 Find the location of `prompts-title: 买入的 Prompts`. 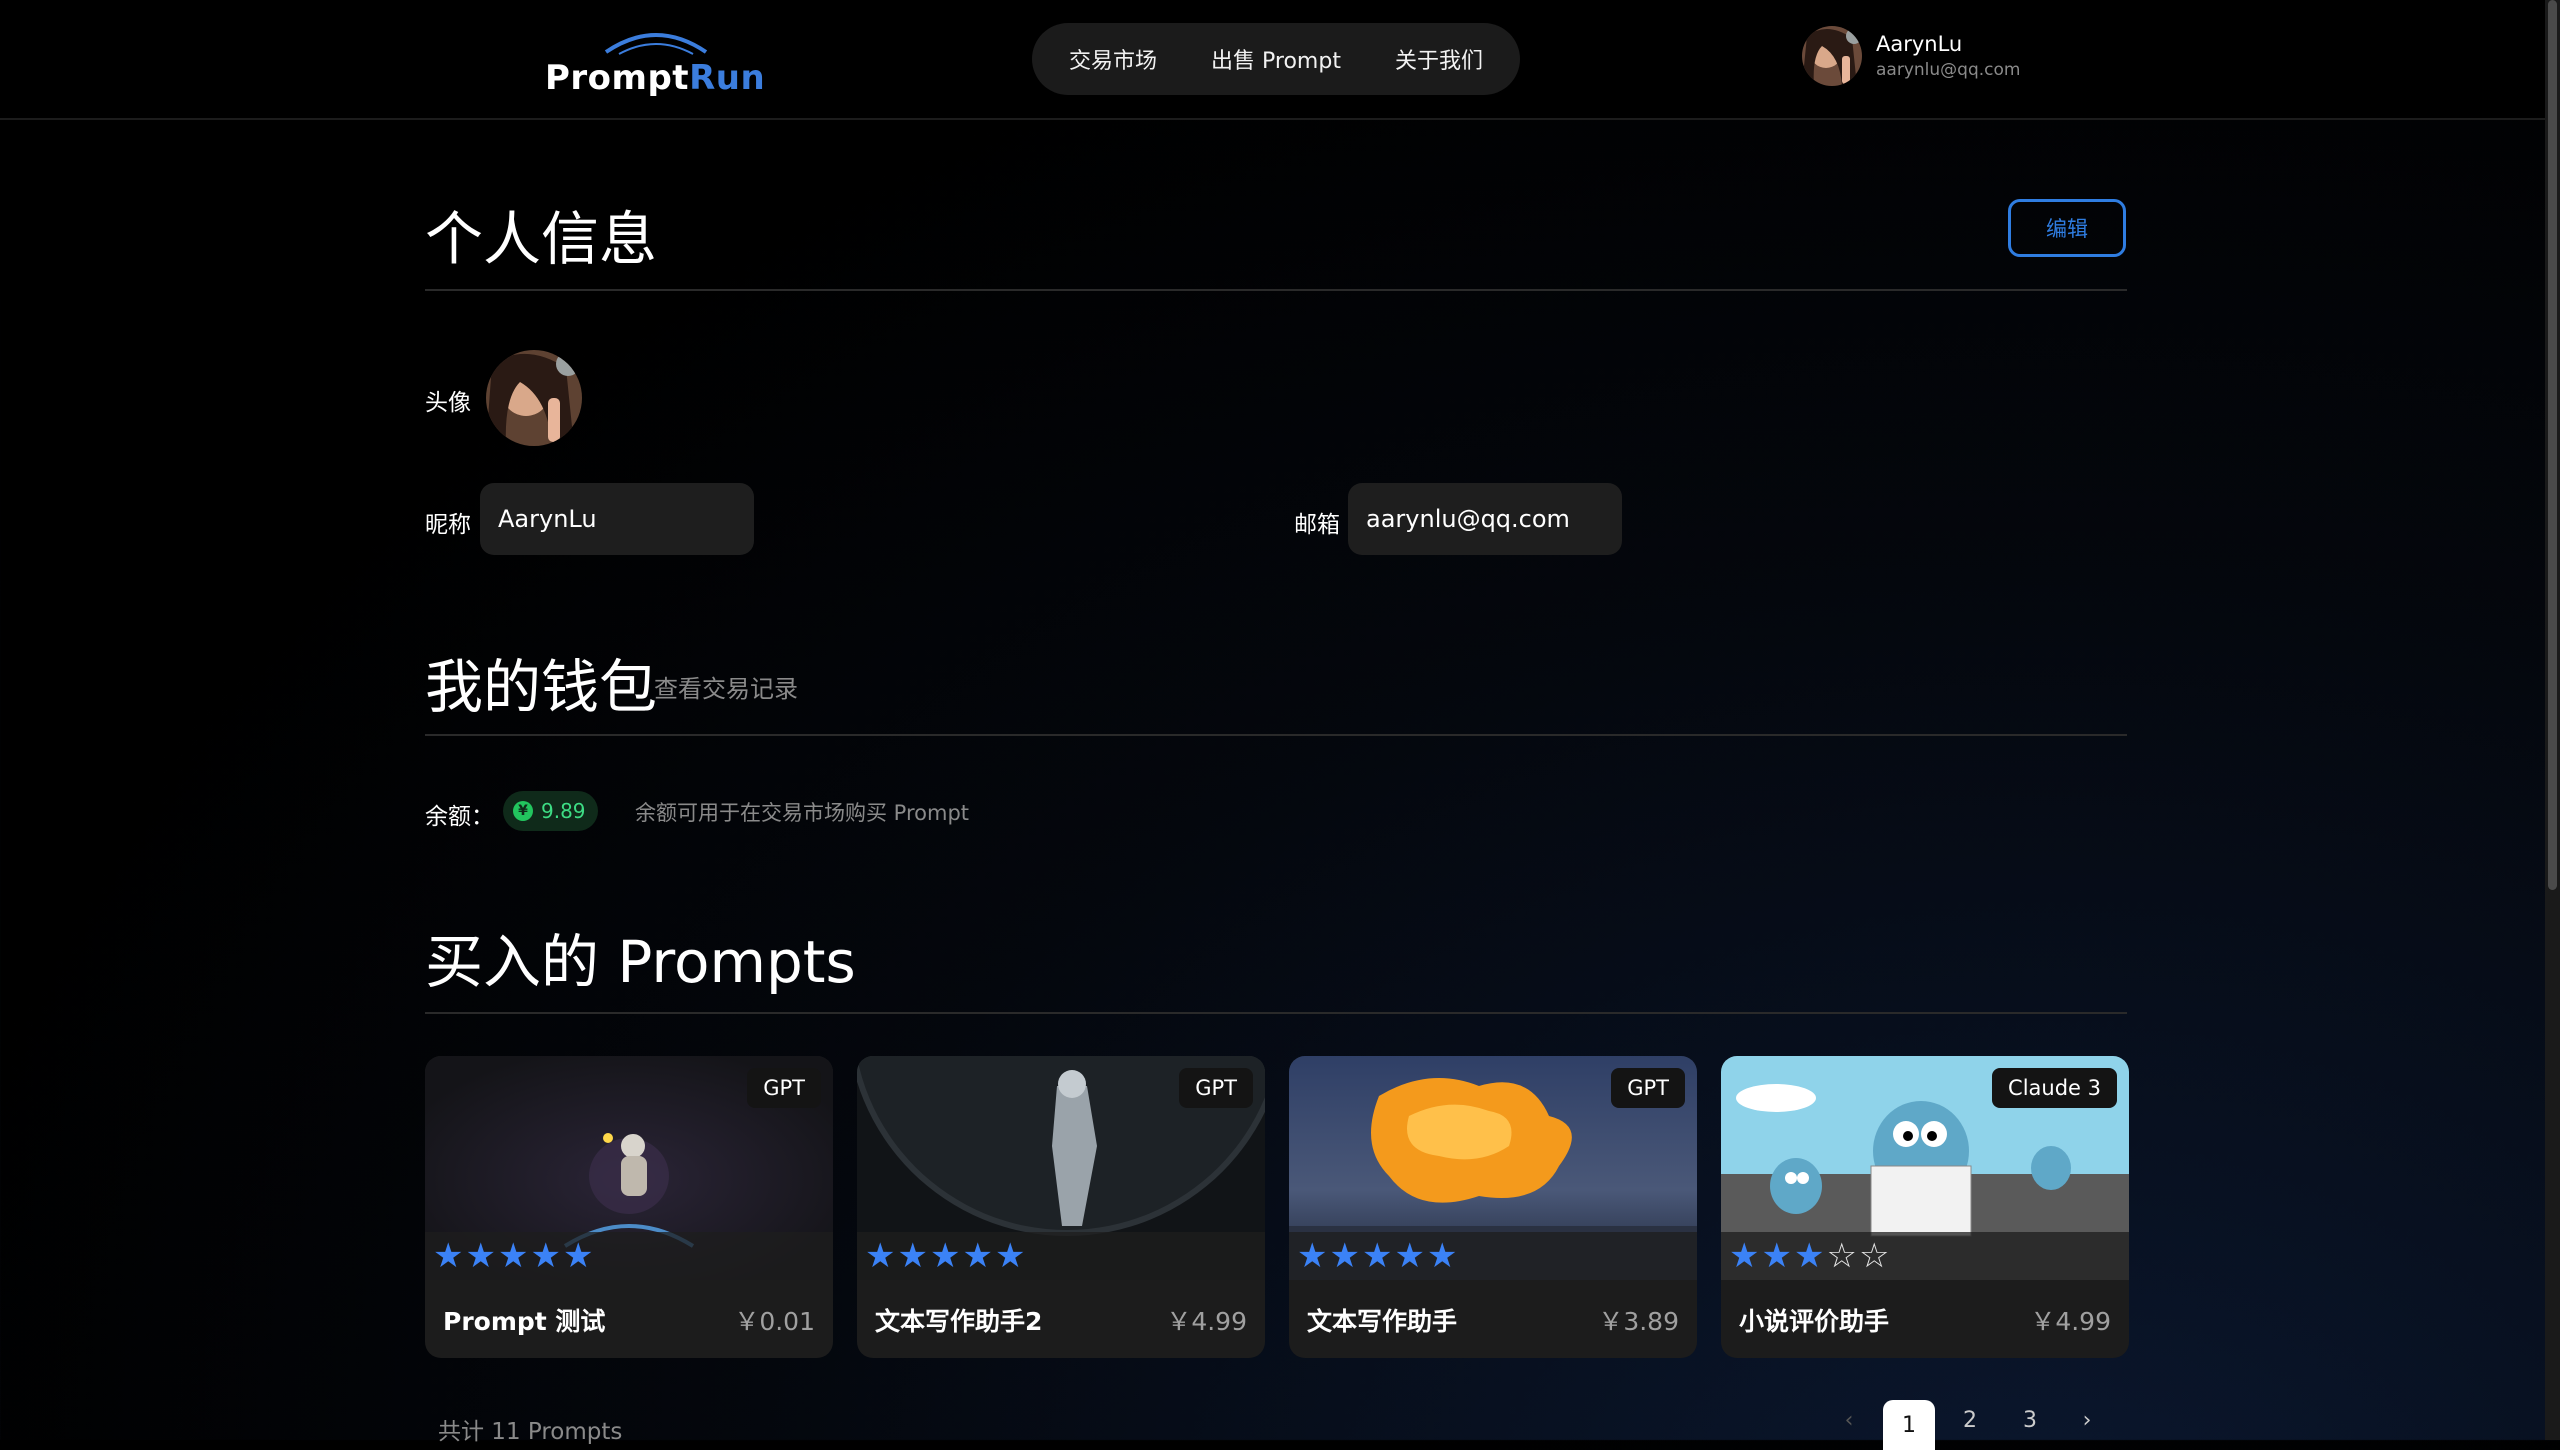

prompts-title: 买入的 Prompts is located at coordinates (640, 962).